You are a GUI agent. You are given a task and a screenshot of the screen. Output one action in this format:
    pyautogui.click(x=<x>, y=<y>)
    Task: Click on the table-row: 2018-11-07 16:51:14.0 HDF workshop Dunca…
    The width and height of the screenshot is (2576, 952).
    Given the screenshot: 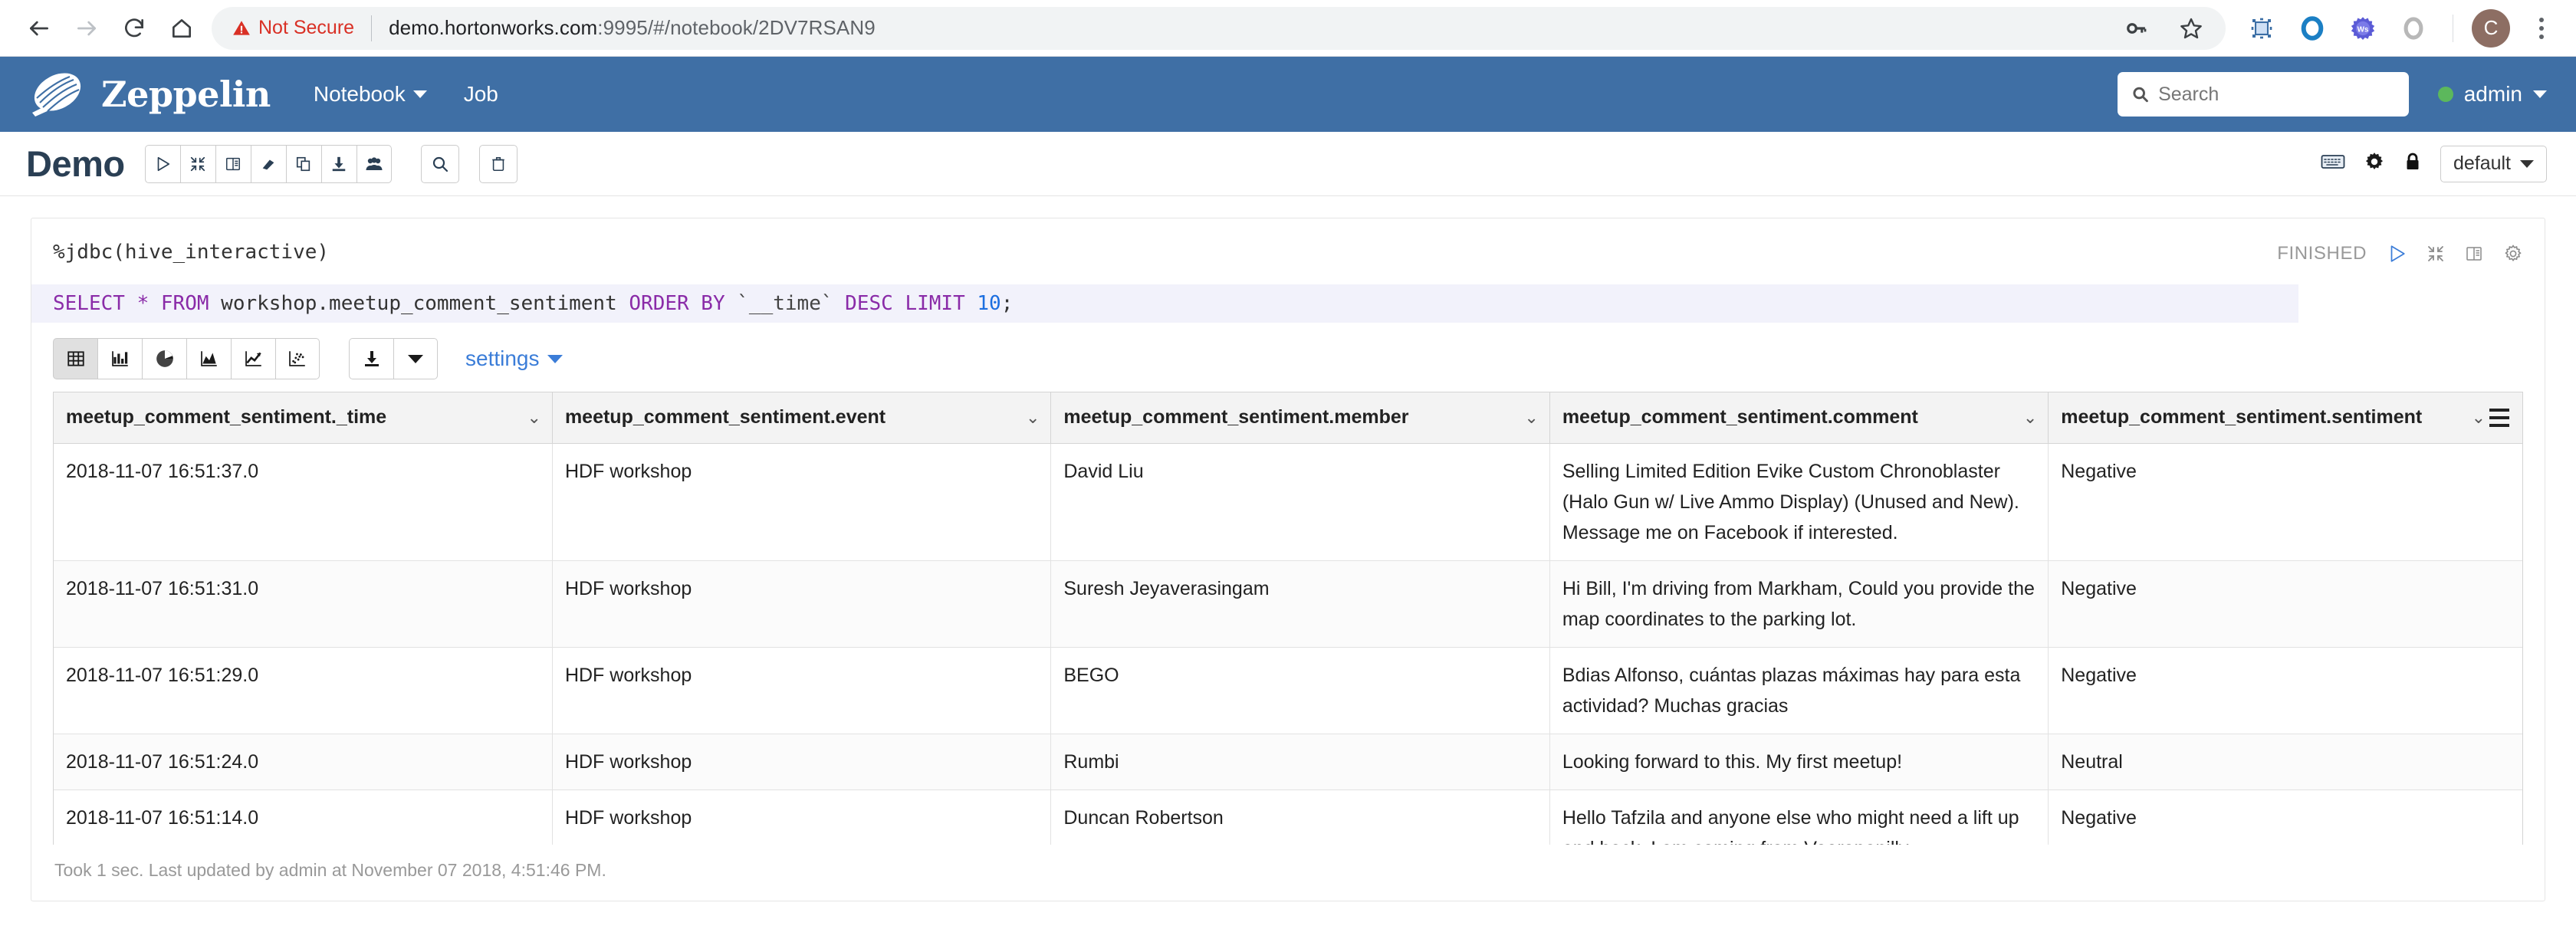 What is the action you would take?
    pyautogui.click(x=1288, y=817)
    